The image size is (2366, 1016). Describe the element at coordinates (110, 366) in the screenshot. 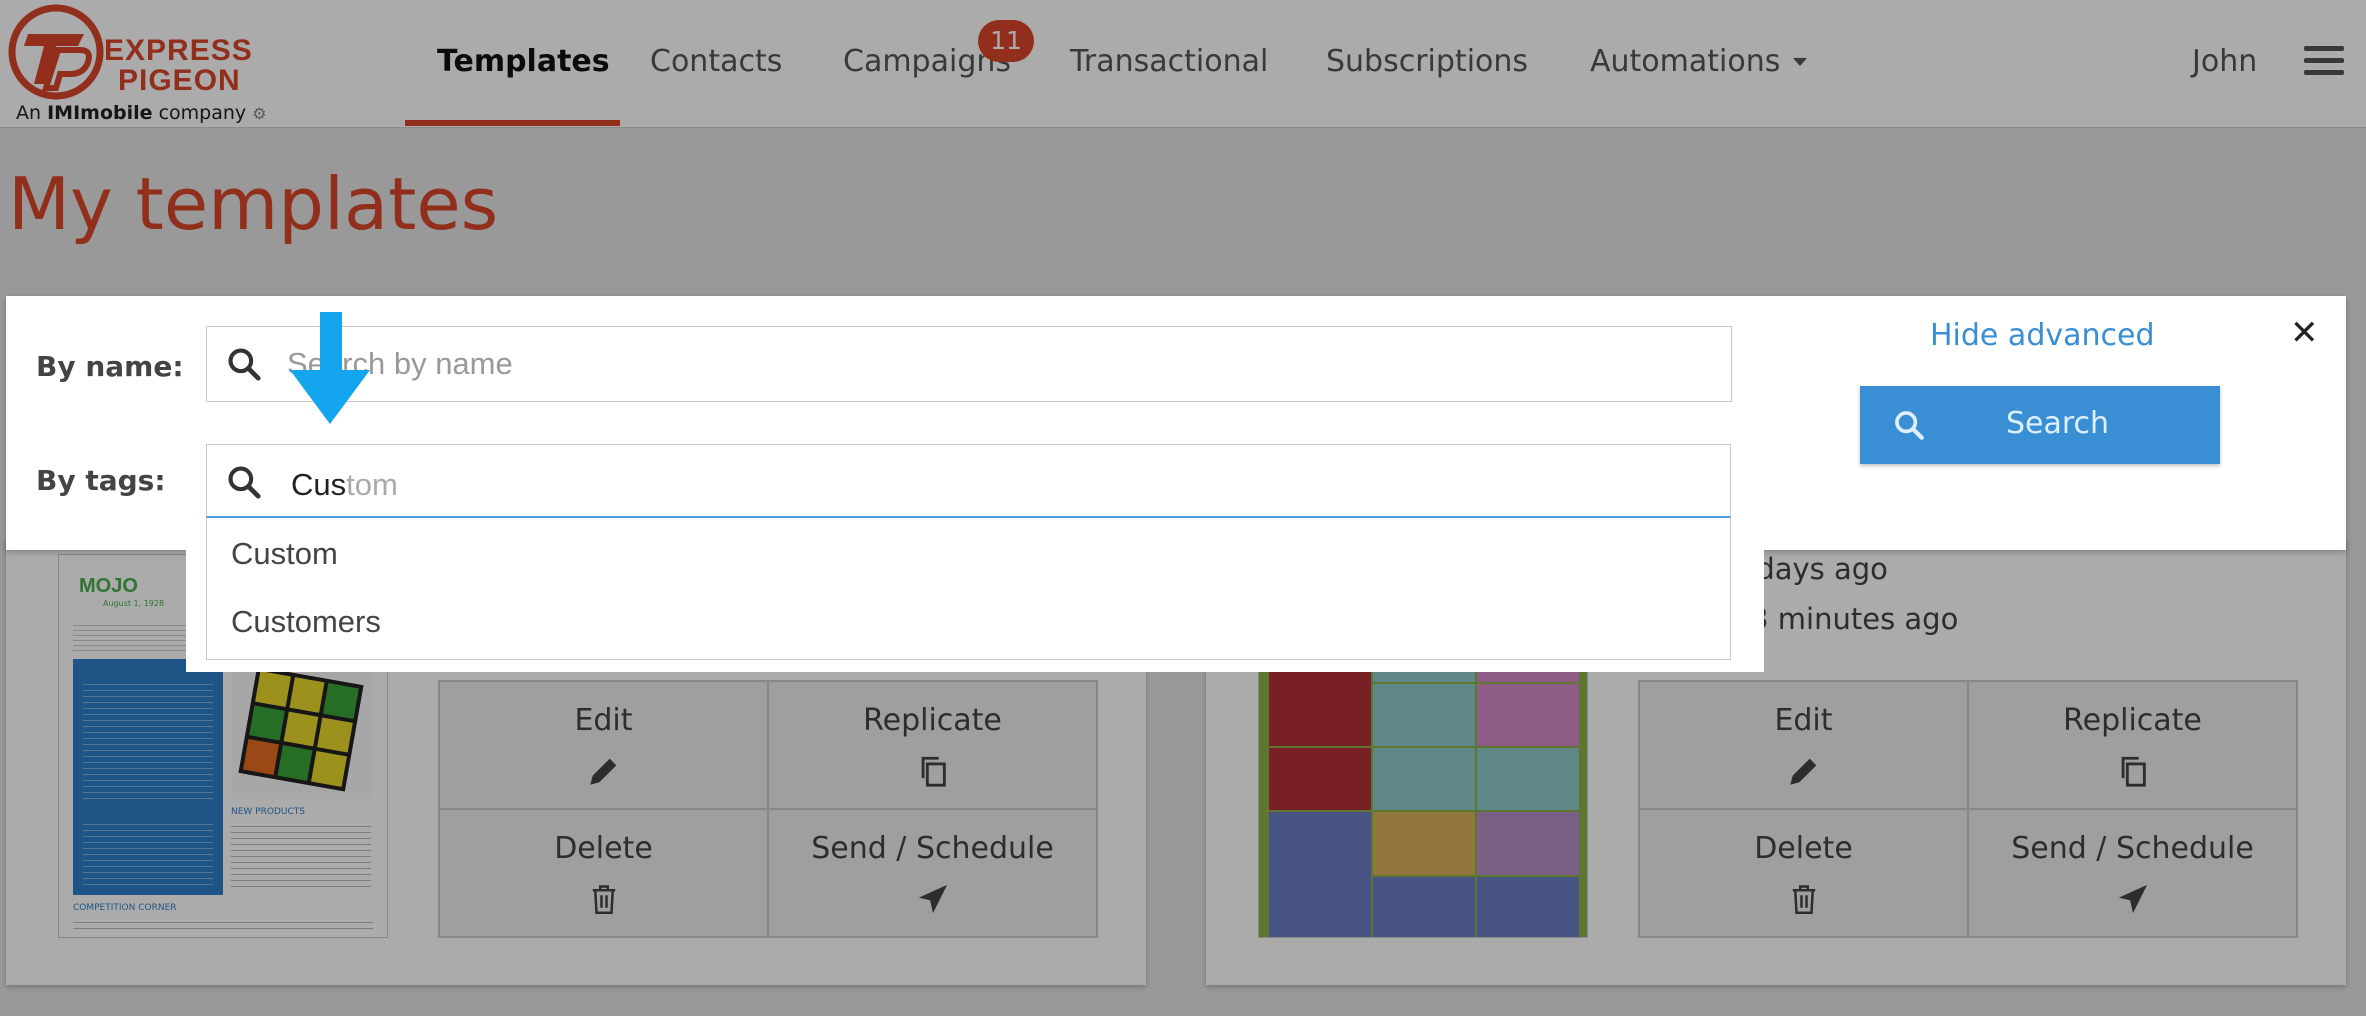

I see `by-name-label: By name:` at that location.